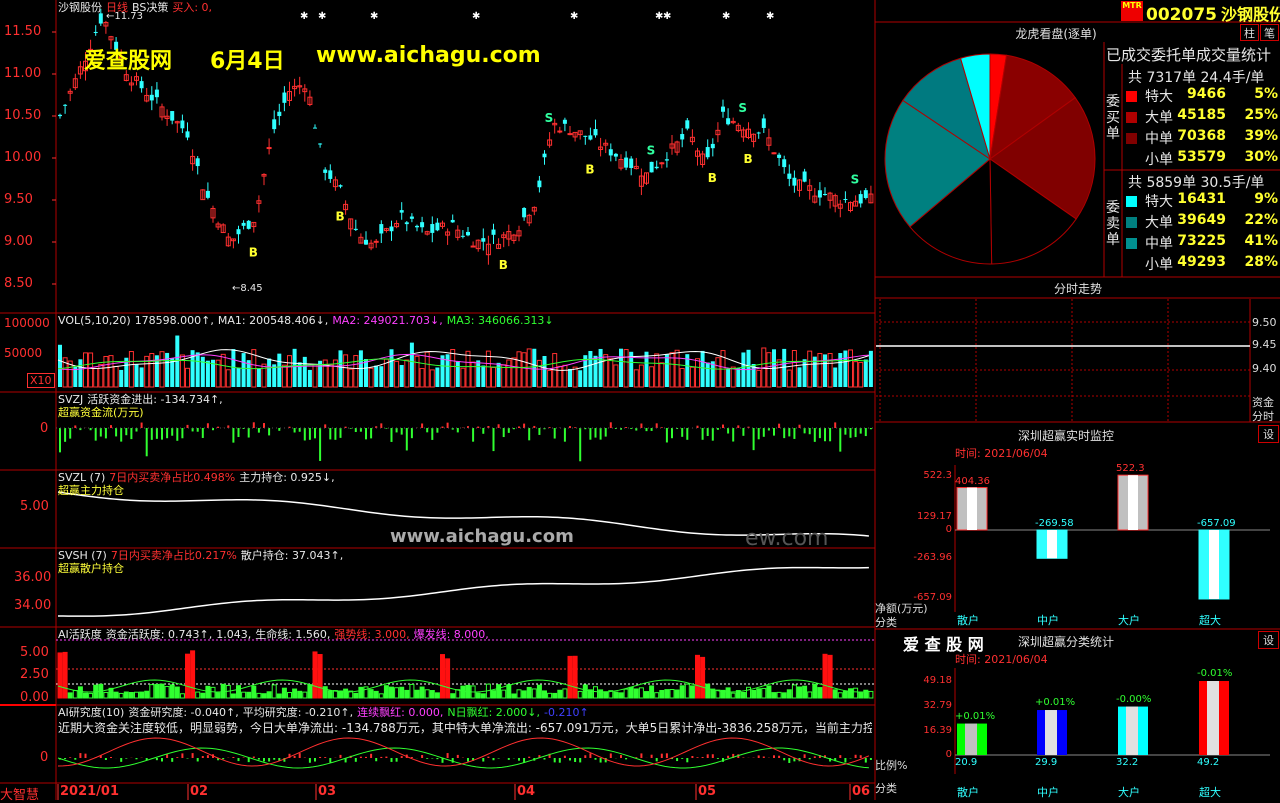 The width and height of the screenshot is (1280, 803). I want to click on classify-settings-button: 设, so click(1268, 640).